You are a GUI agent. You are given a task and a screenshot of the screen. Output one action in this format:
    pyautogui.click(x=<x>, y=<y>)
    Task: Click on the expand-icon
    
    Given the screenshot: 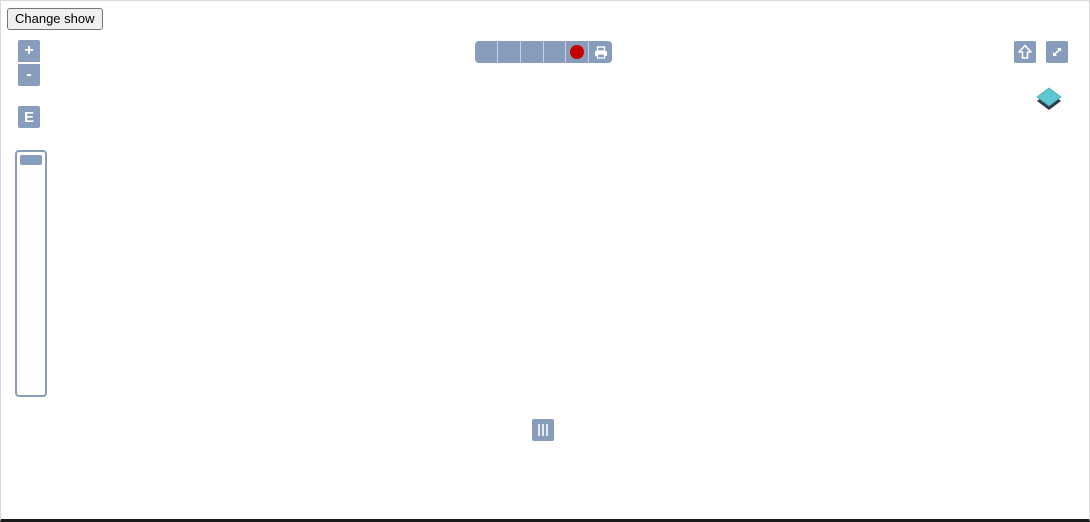 What is the action you would take?
    pyautogui.click(x=1057, y=52)
    